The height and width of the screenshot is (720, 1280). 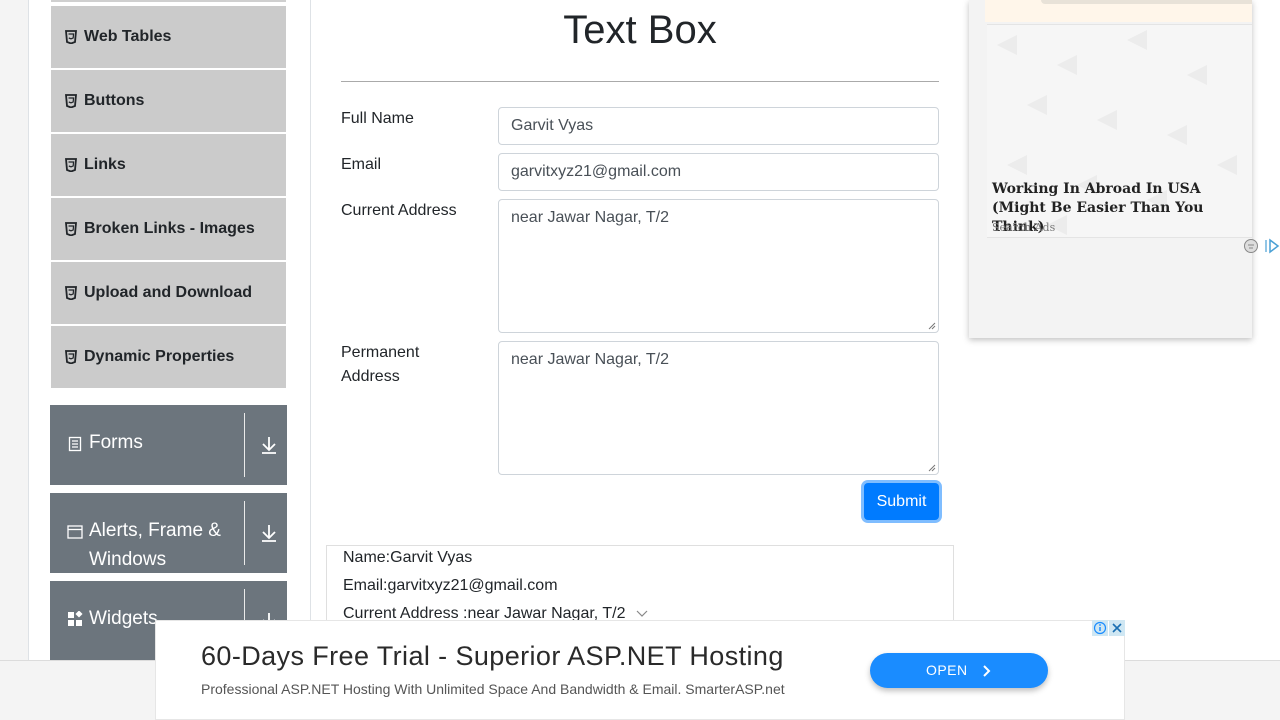 What do you see at coordinates (640, 81) in the screenshot?
I see `title-divider` at bounding box center [640, 81].